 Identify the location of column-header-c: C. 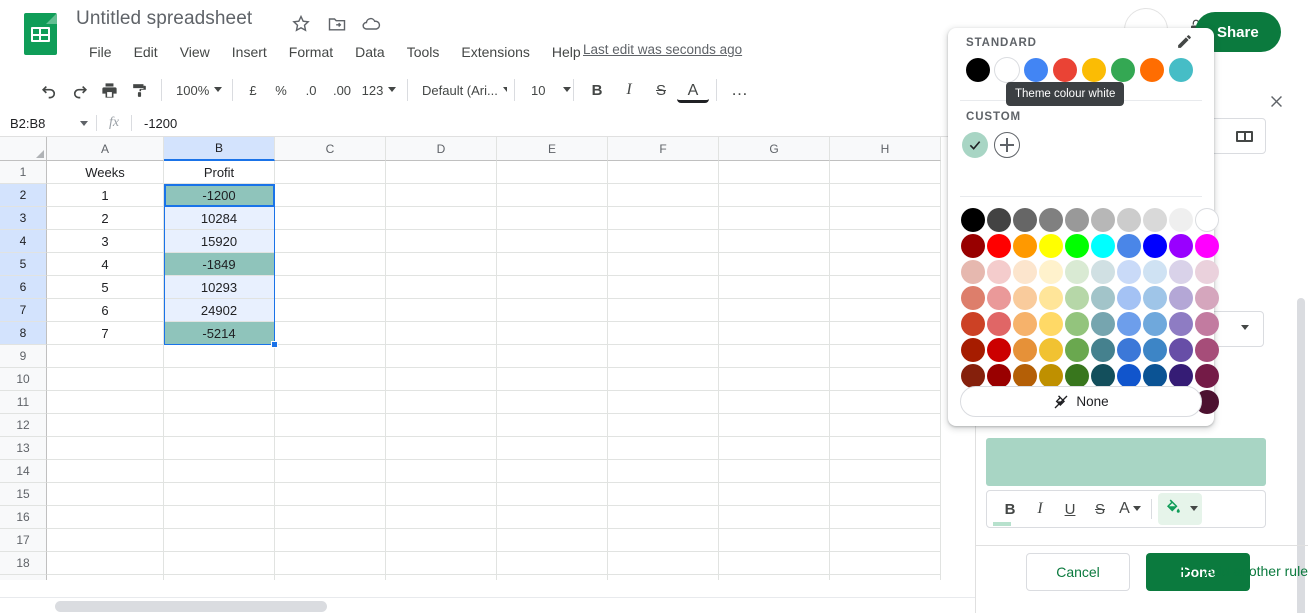
(330, 149).